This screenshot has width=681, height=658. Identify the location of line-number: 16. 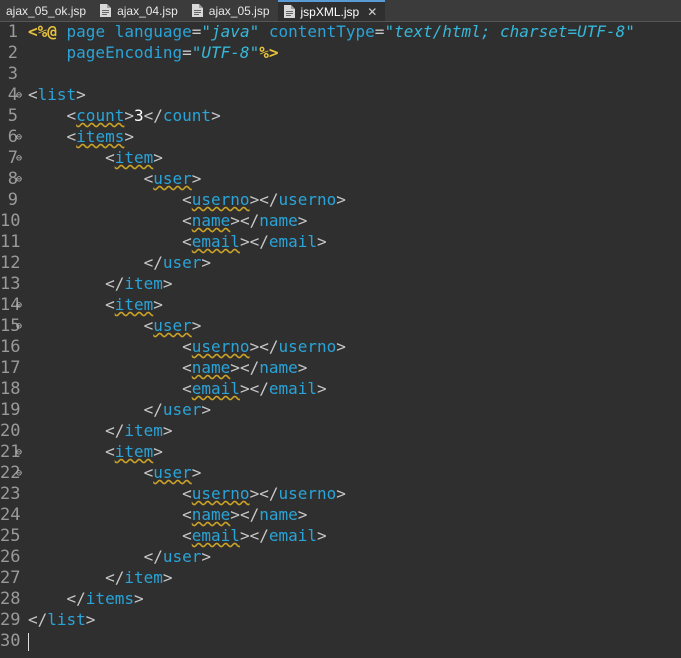
(10, 347).